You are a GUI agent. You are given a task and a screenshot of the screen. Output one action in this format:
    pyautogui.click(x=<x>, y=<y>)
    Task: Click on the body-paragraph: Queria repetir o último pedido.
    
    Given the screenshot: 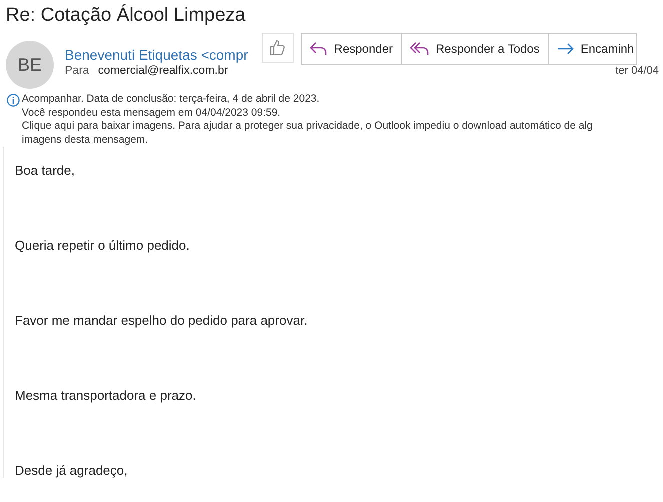 What is the action you would take?
    pyautogui.click(x=103, y=245)
    